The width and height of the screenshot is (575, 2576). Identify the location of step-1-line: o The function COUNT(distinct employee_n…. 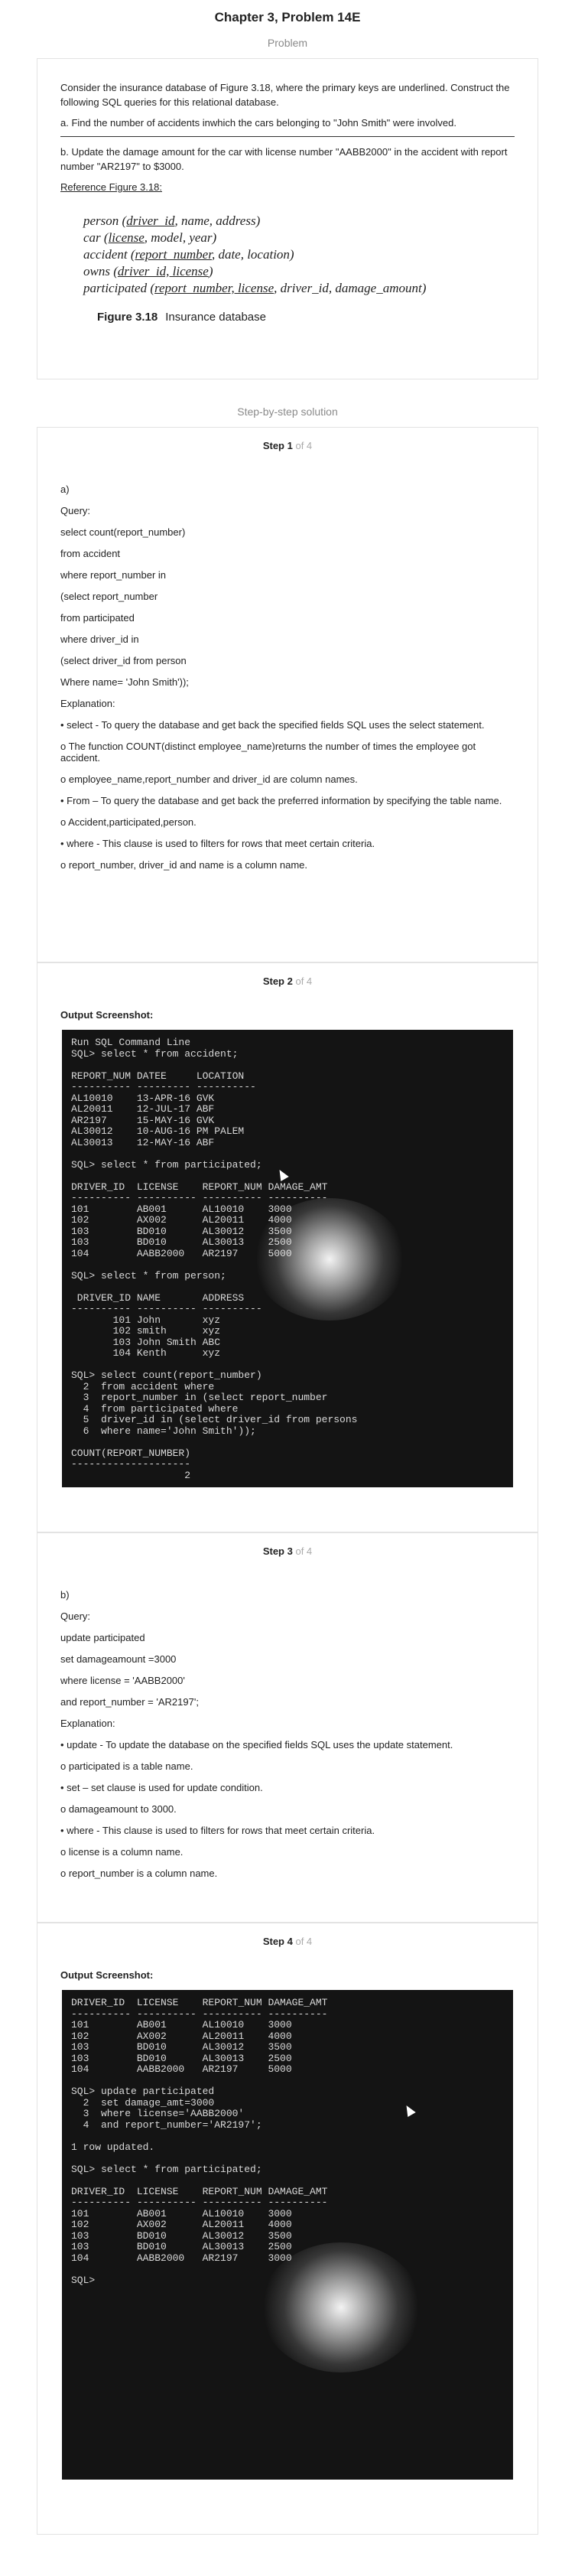
(268, 753).